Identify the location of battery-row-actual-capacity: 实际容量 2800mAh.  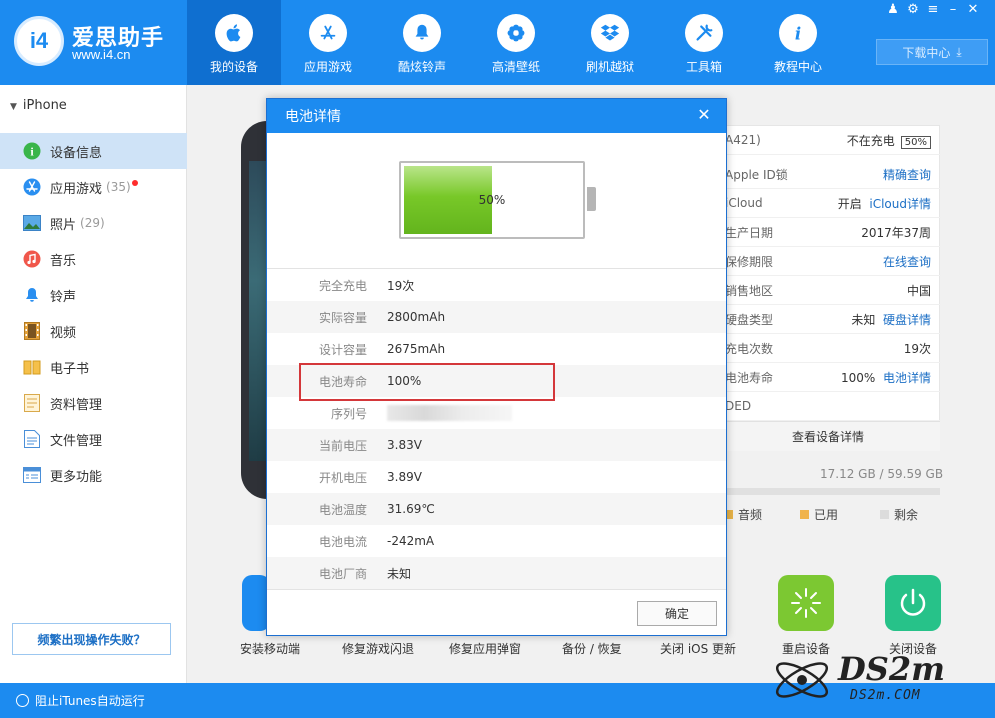
(496, 317).